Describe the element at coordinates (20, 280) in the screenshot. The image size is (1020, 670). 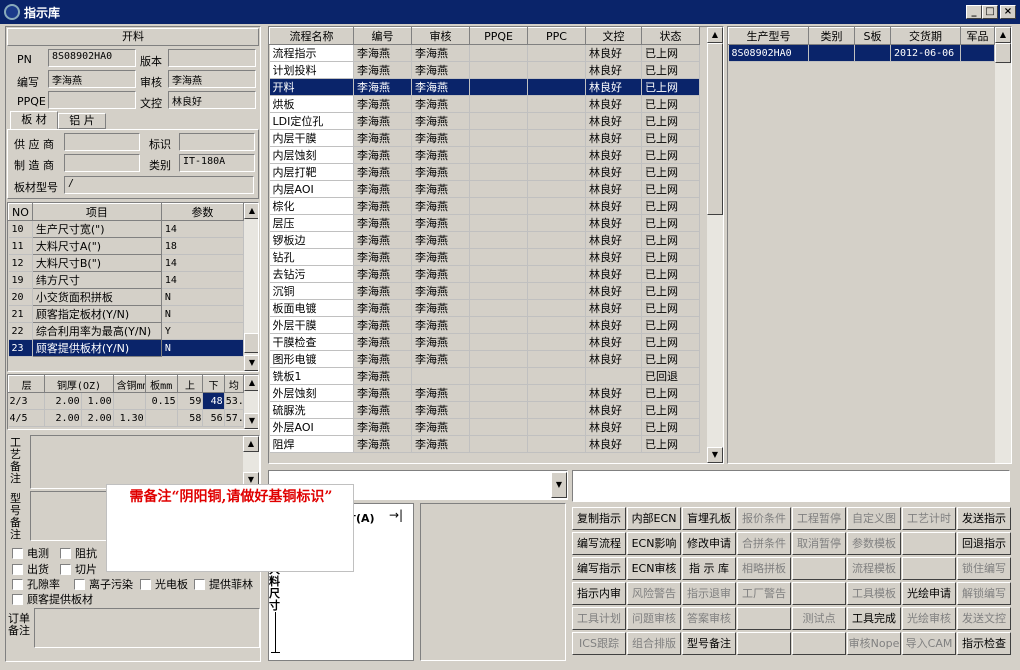
I see `params-cell-no: 19` at that location.